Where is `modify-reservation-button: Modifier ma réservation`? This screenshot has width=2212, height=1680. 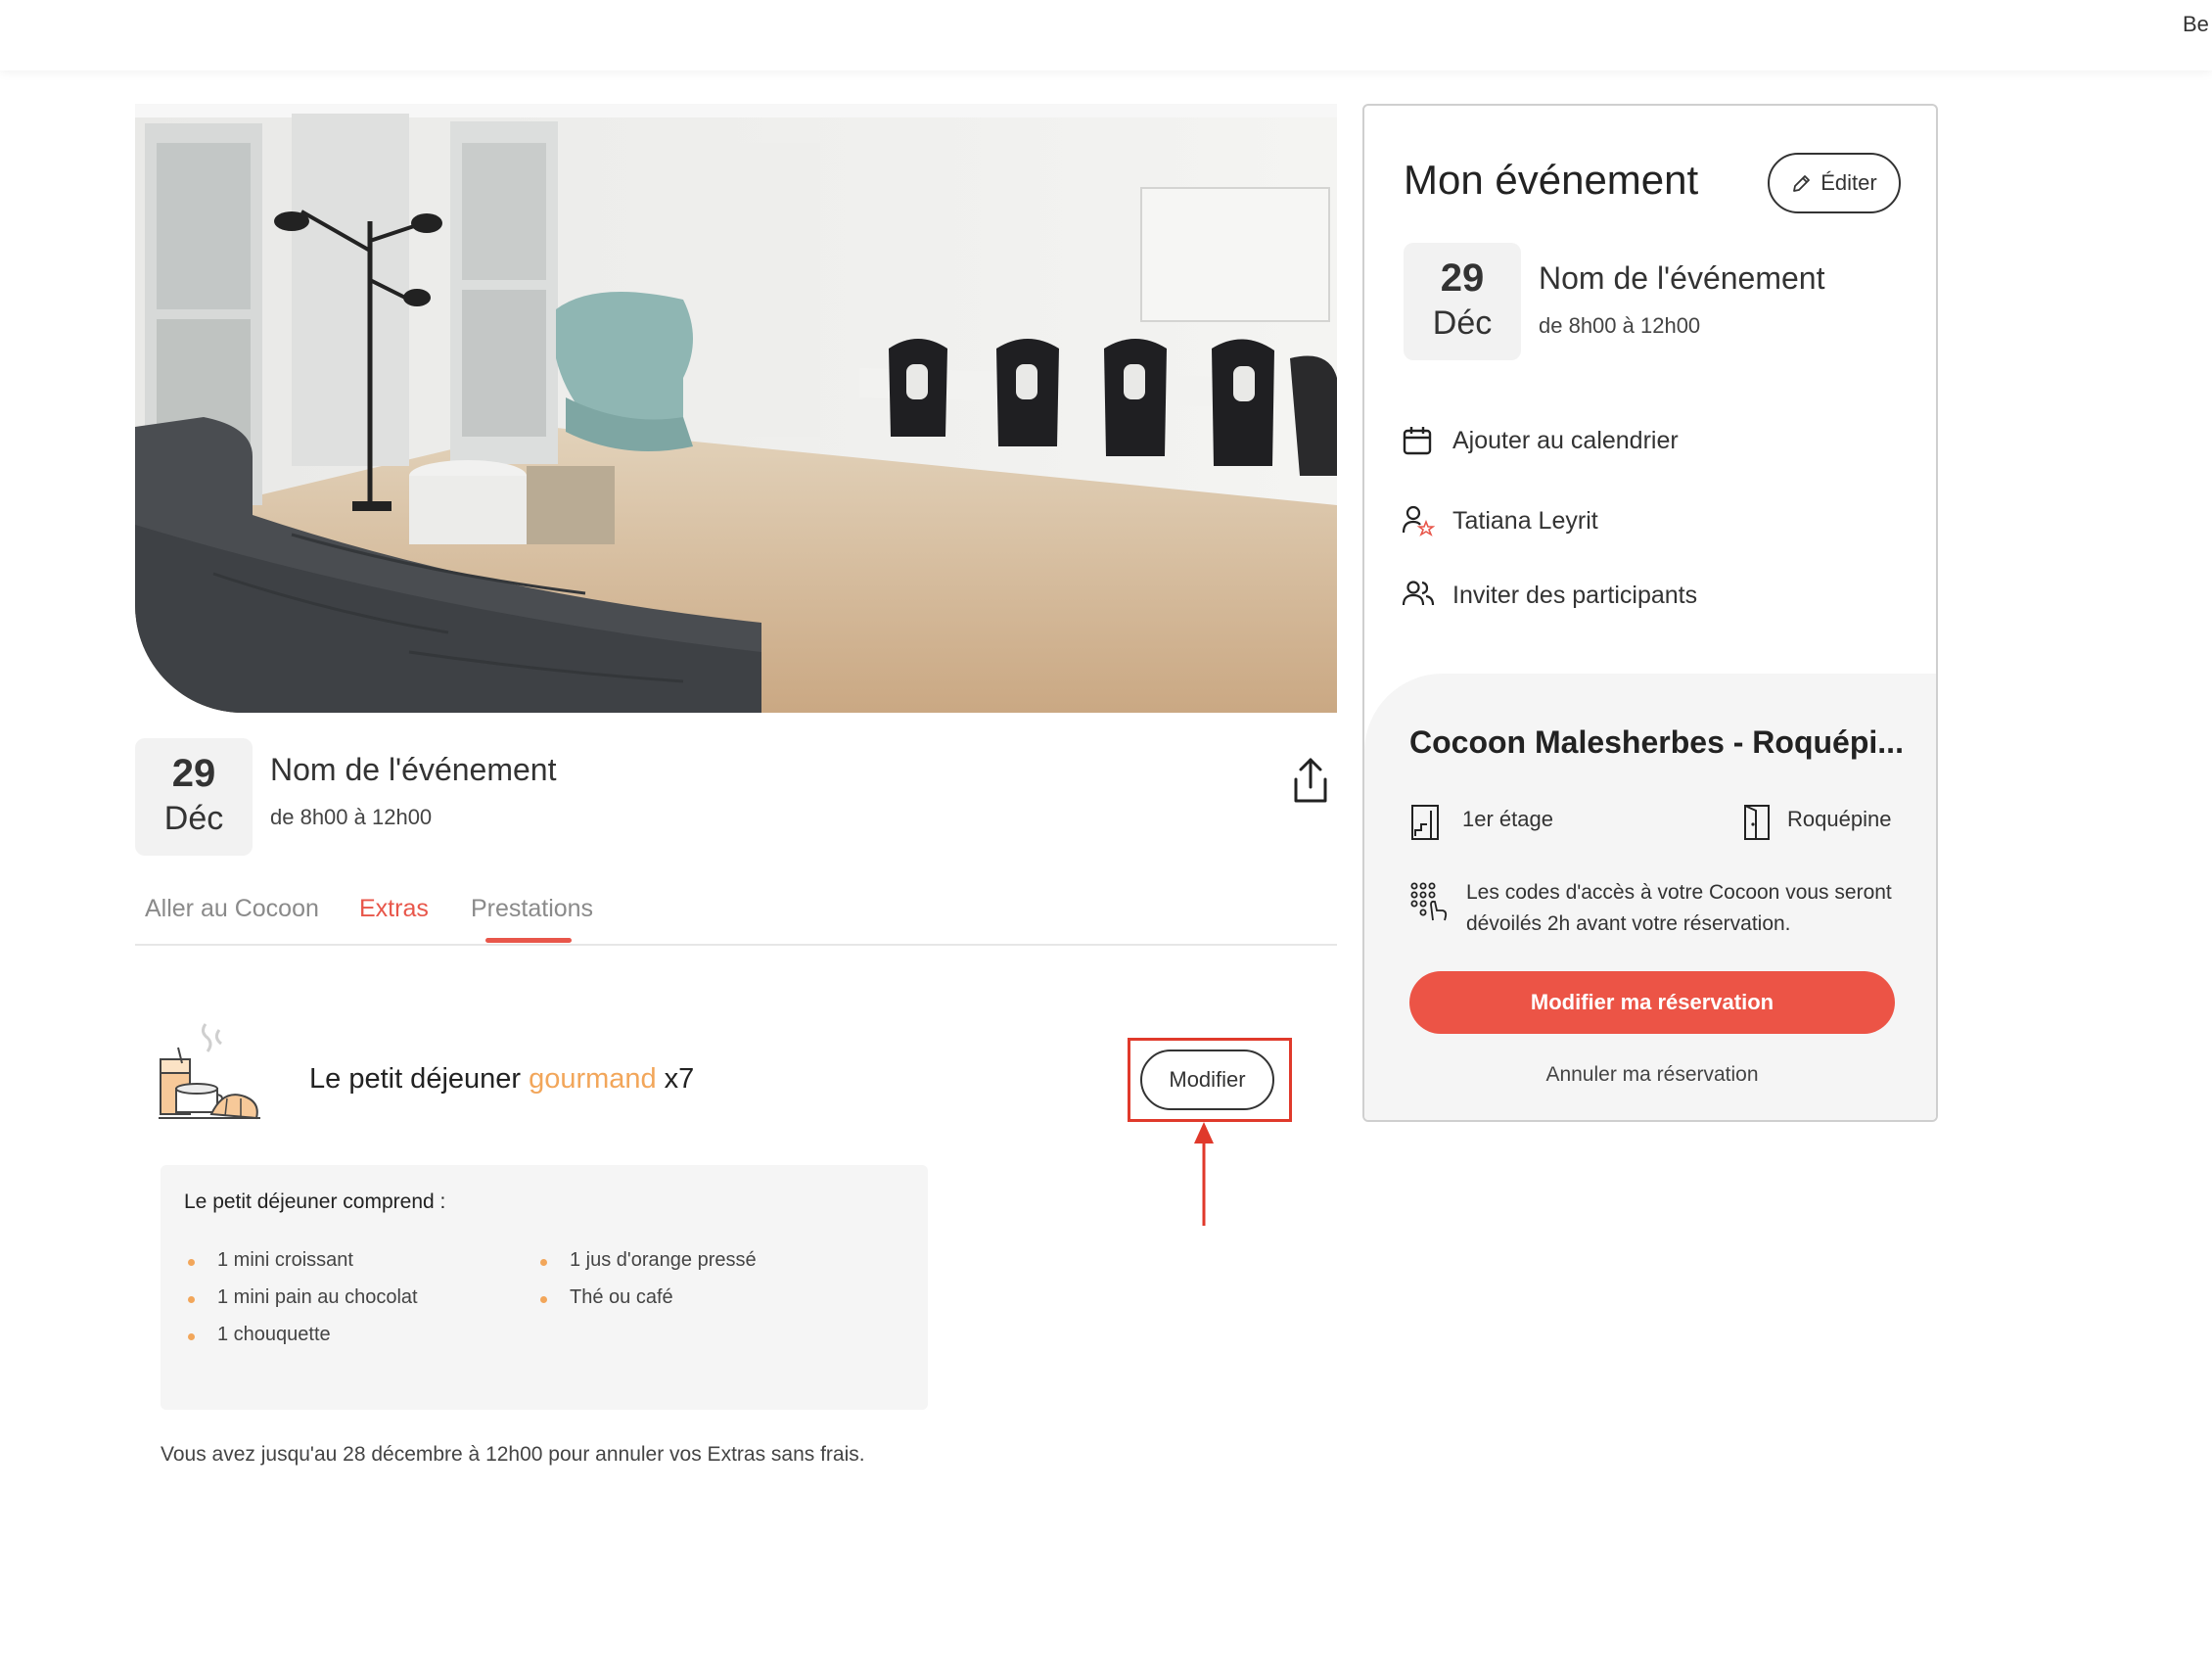 modify-reservation-button: Modifier ma réservation is located at coordinates (1652, 1002).